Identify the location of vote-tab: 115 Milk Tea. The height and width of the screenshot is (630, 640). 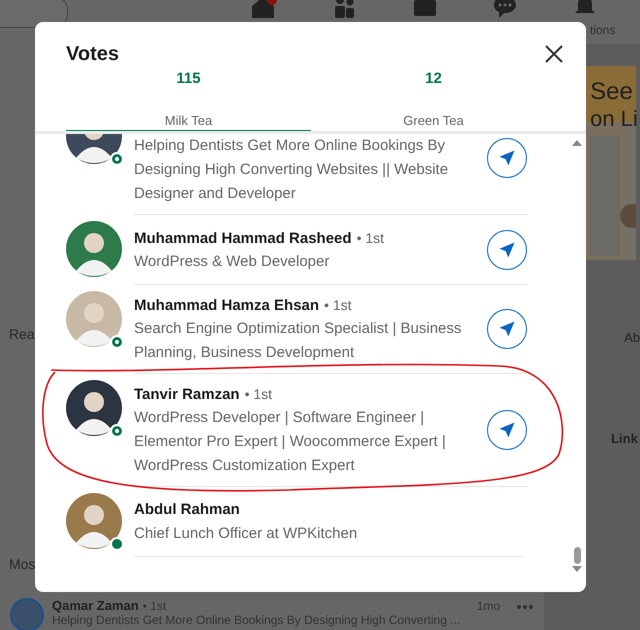
(188, 99).